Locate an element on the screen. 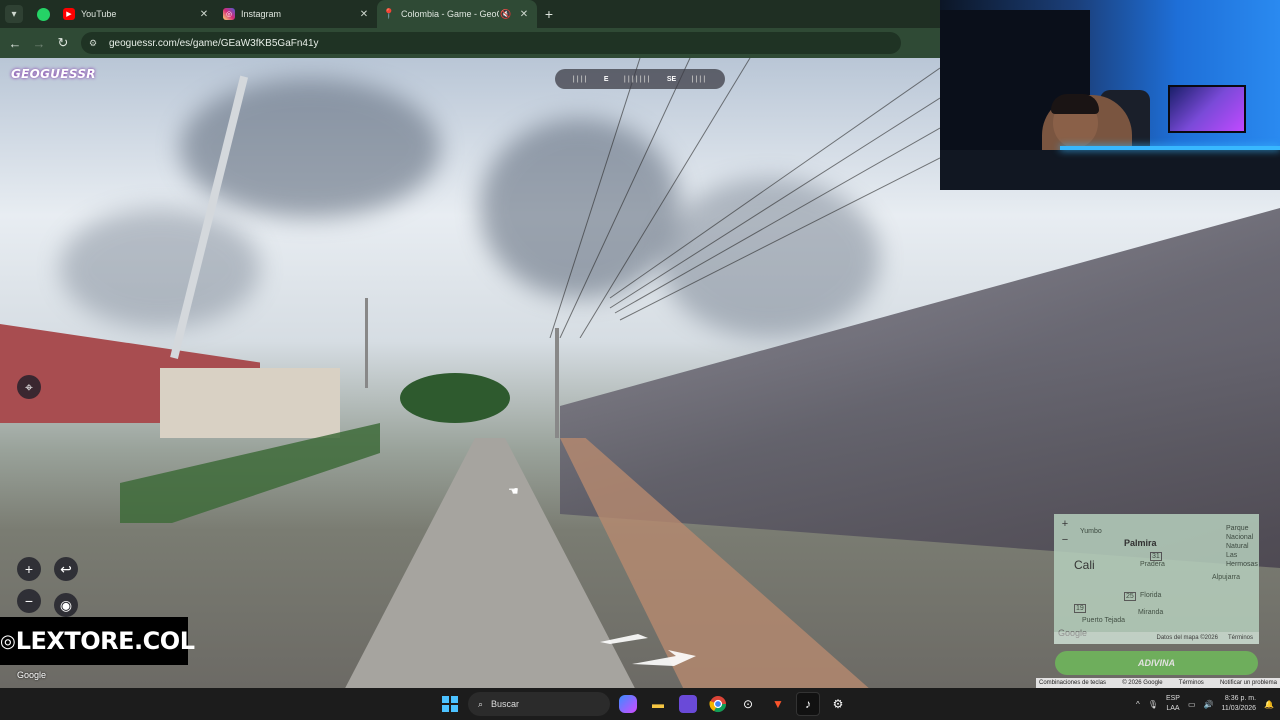 Image resolution: width=1280 pixels, height=720 pixels. tab-geoguessr: 📍 Colombia - Game - GeoGu 🔇 ✕ is located at coordinates (457, 14).